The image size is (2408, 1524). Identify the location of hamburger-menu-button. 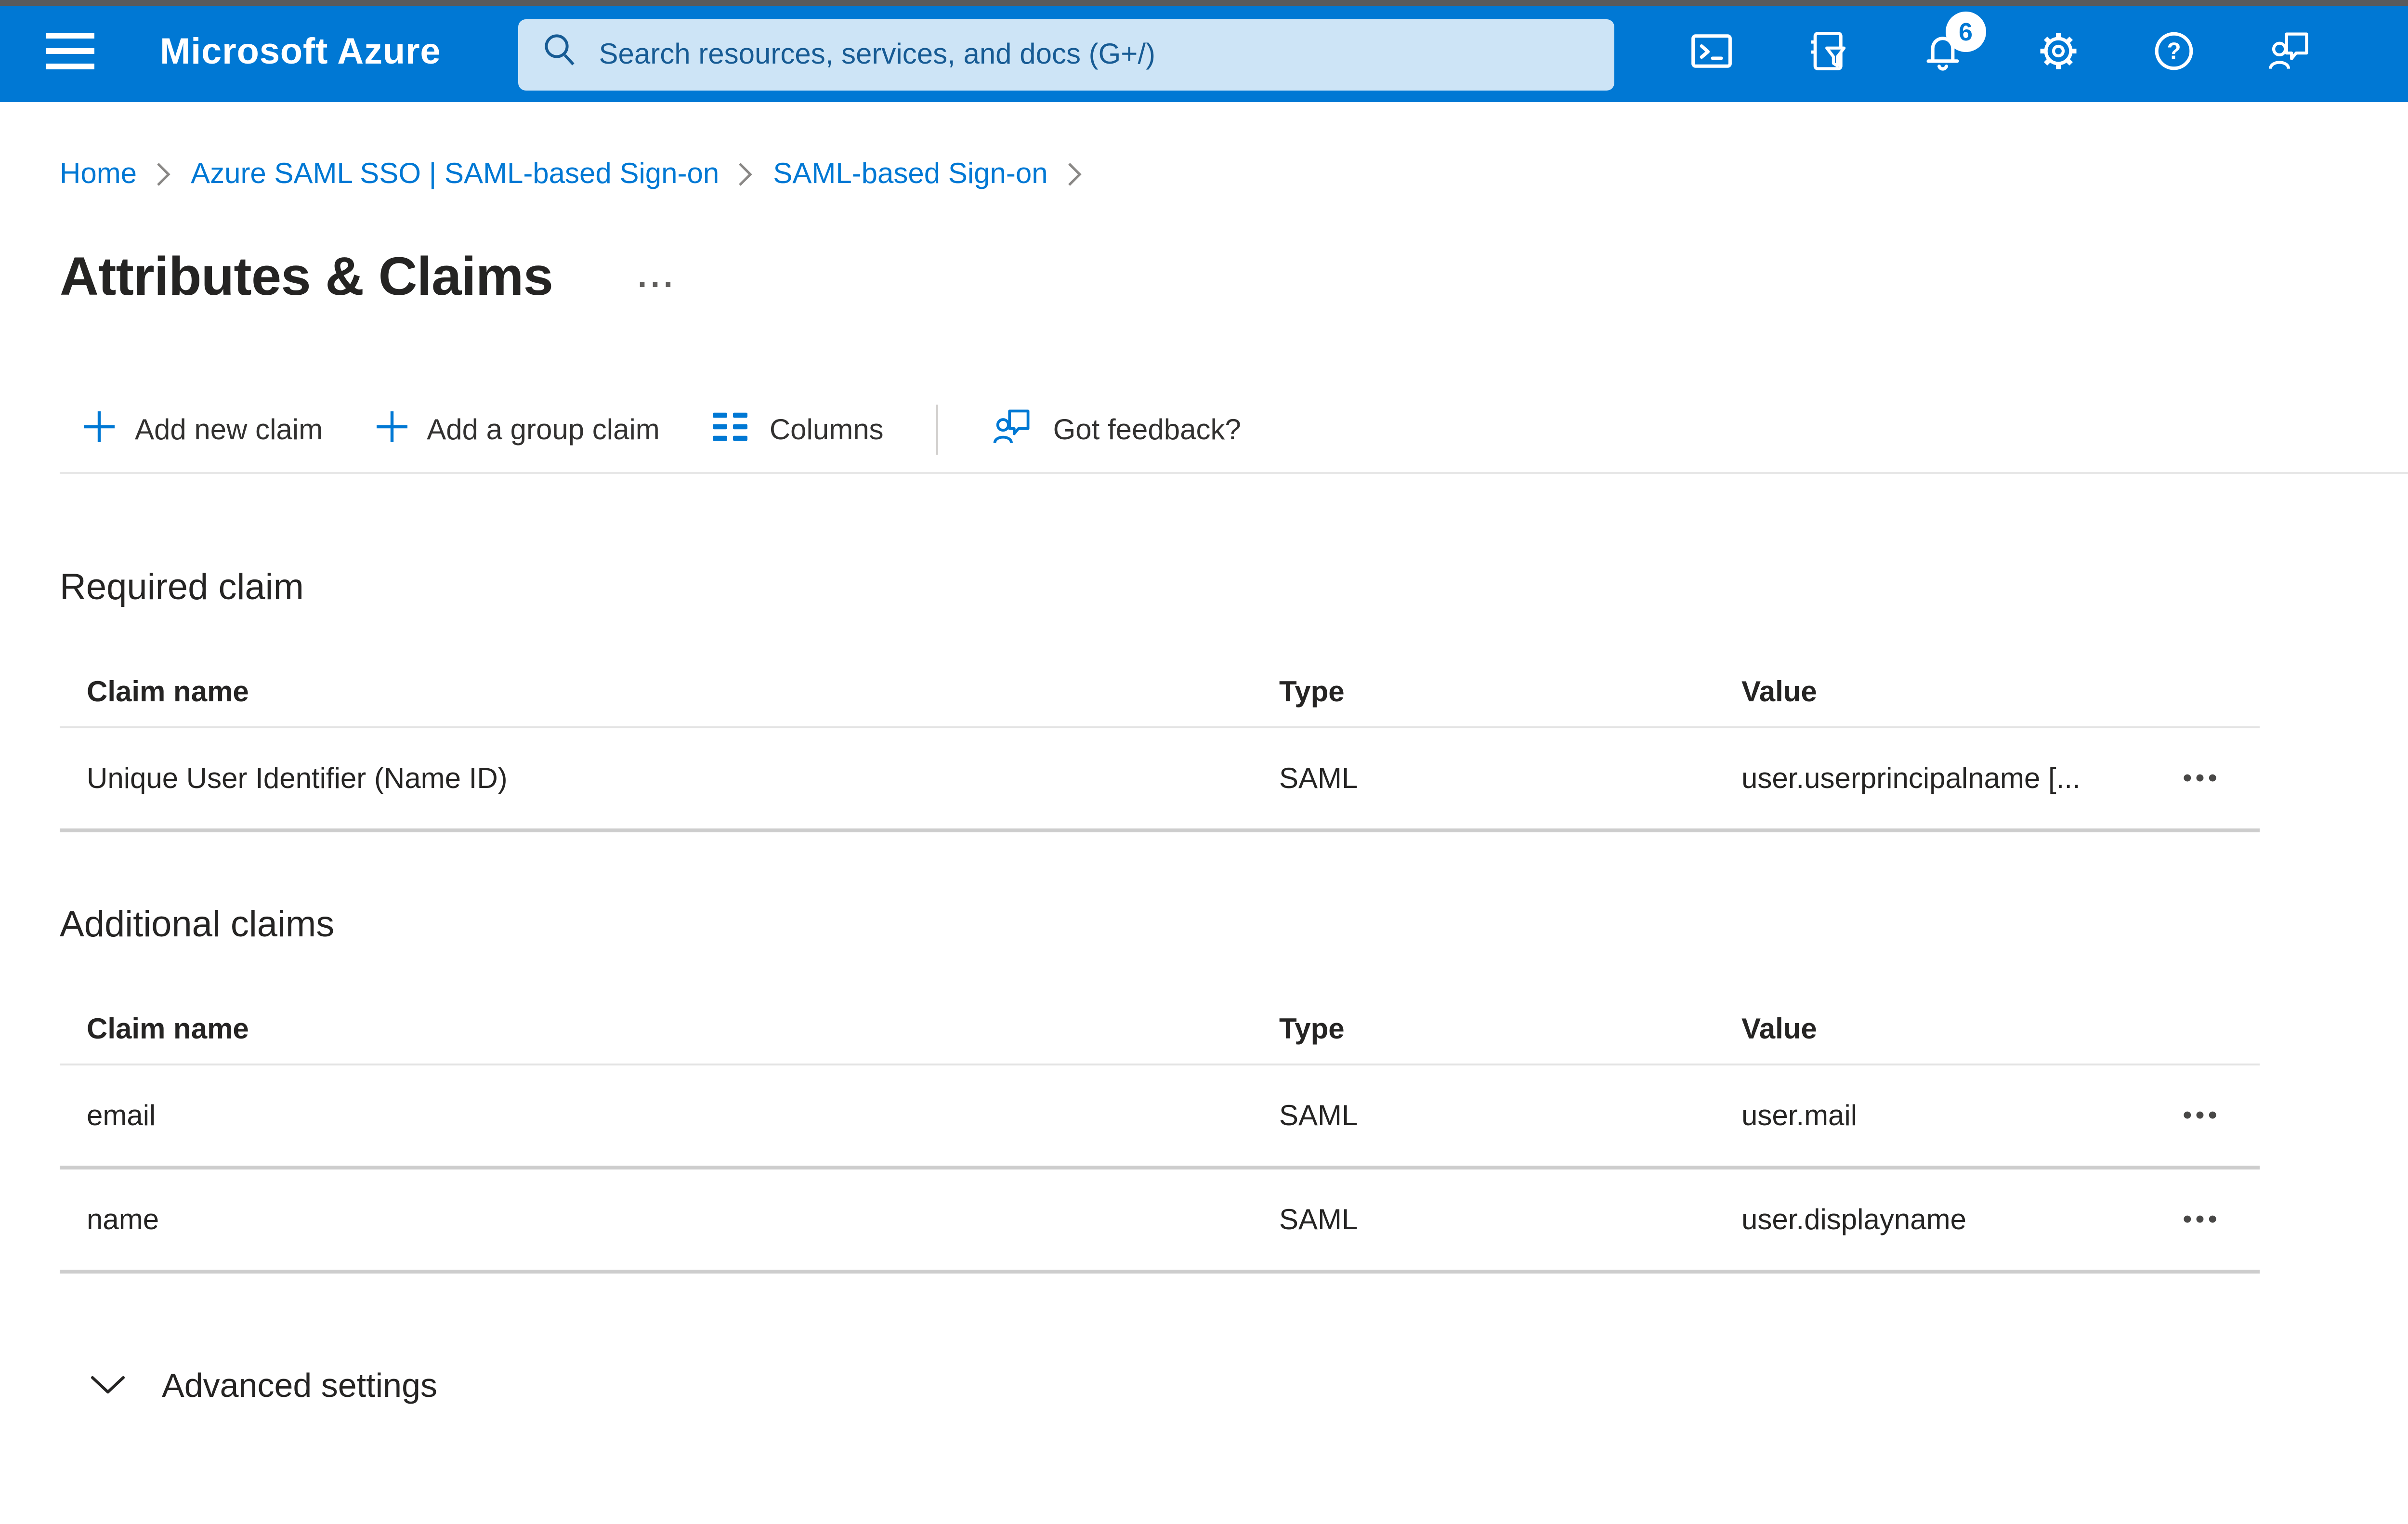
(70, 54).